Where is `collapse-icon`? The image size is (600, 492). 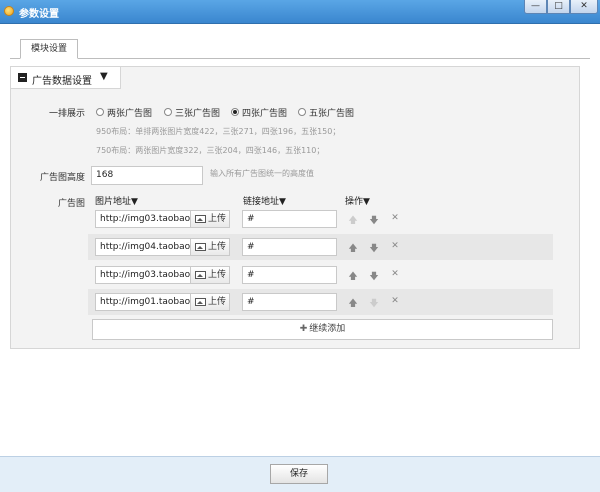 collapse-icon is located at coordinates (22, 77).